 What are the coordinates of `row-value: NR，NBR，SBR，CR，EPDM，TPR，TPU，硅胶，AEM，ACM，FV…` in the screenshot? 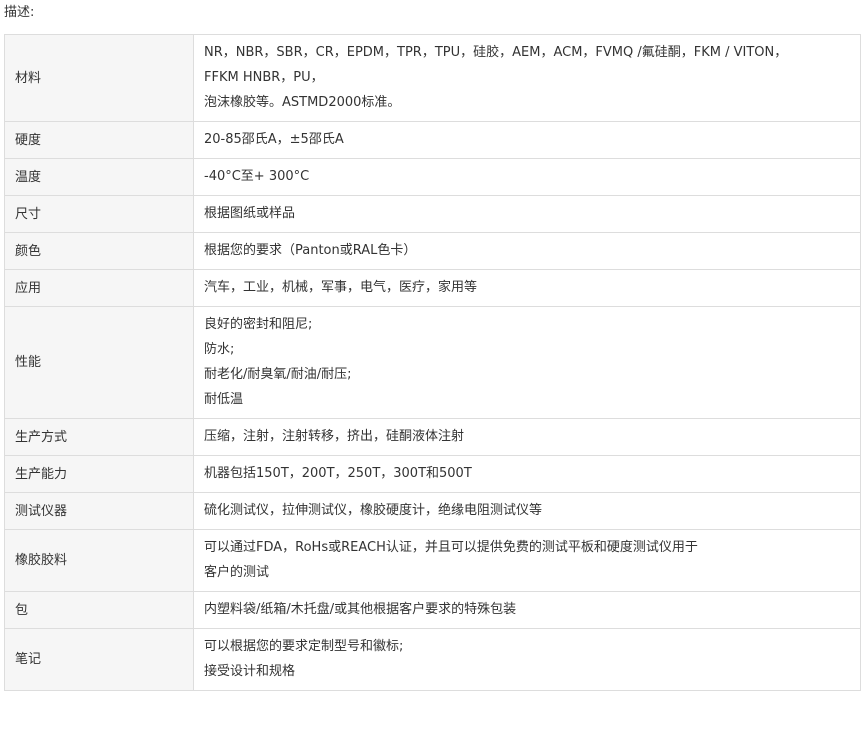 It's located at (527, 78).